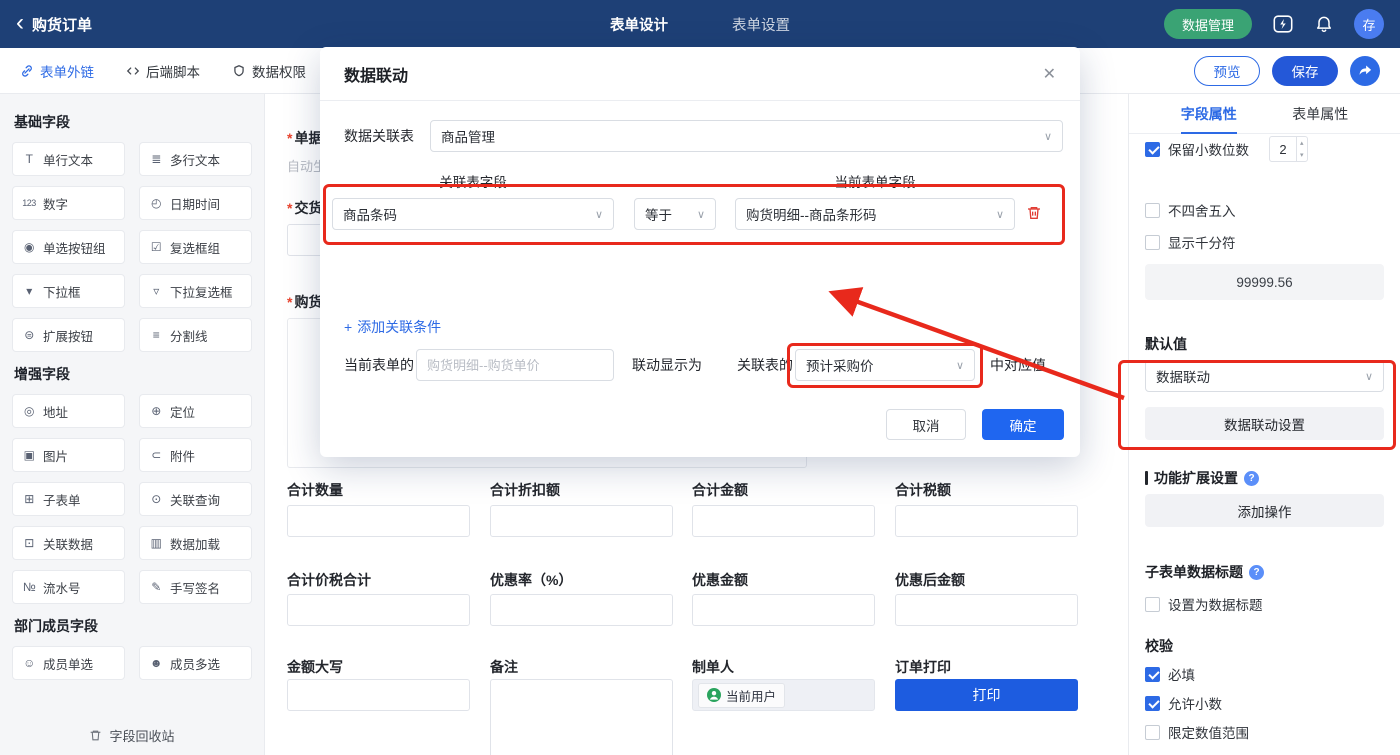  What do you see at coordinates (195, 335) in the screenshot?
I see `field-item-divider: ≡ 分割线` at bounding box center [195, 335].